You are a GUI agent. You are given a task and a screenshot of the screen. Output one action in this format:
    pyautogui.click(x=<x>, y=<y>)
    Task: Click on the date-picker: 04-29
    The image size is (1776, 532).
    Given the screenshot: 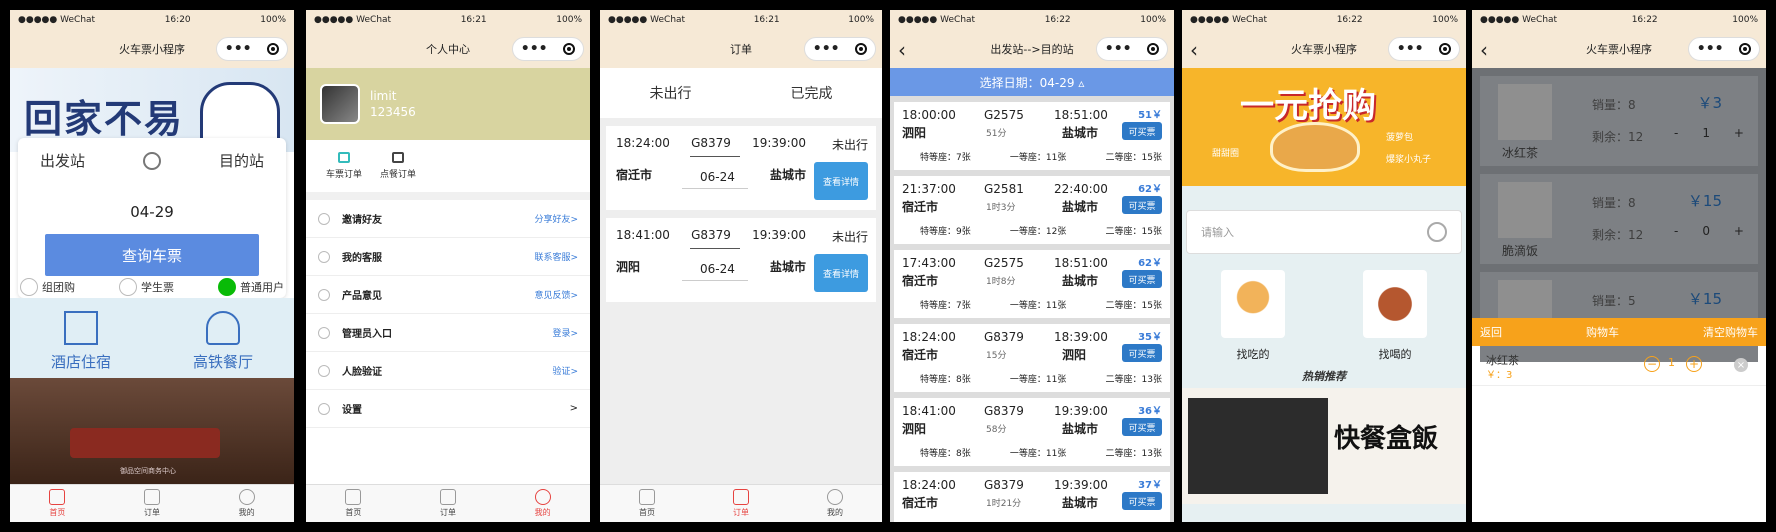 What is the action you would take?
    pyautogui.click(x=152, y=212)
    